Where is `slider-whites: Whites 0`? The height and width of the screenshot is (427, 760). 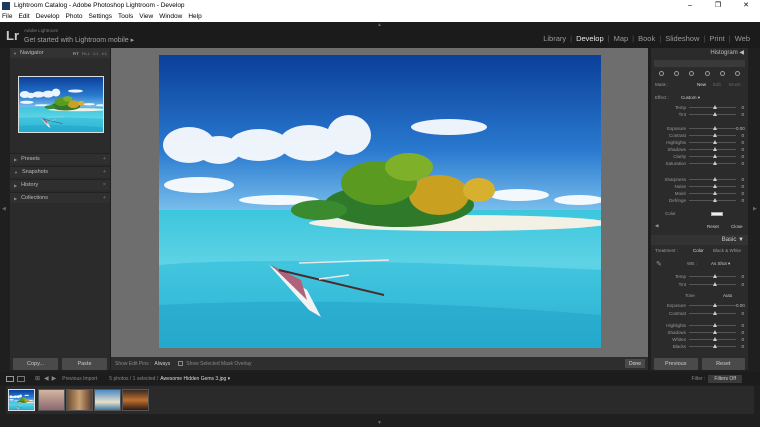
slider-whites: Whites 0 is located at coordinates (699, 339).